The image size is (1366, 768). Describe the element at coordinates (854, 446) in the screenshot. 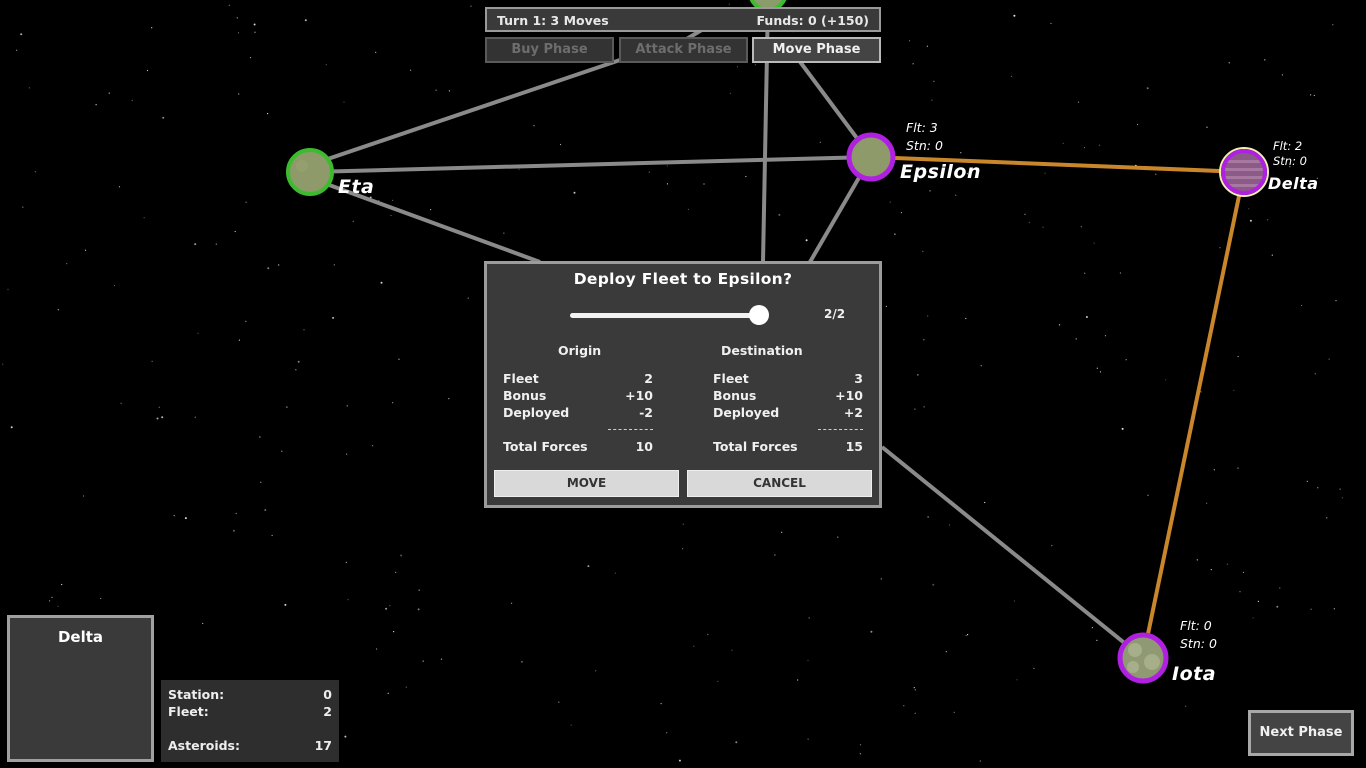

I see `destination-total-value: 15` at that location.